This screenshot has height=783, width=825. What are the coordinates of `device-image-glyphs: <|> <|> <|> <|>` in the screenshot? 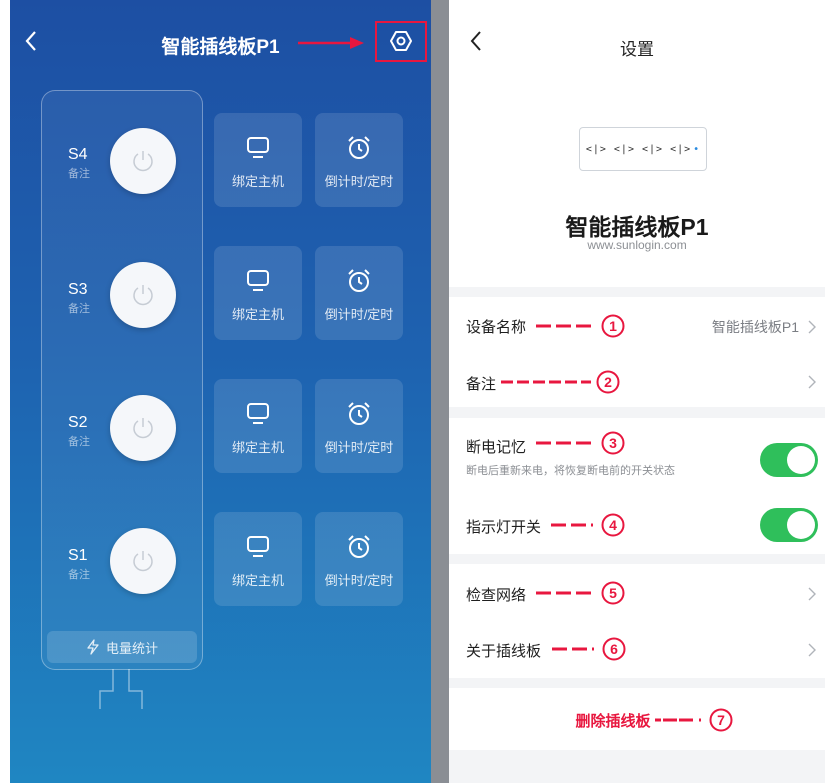 It's located at (638, 149).